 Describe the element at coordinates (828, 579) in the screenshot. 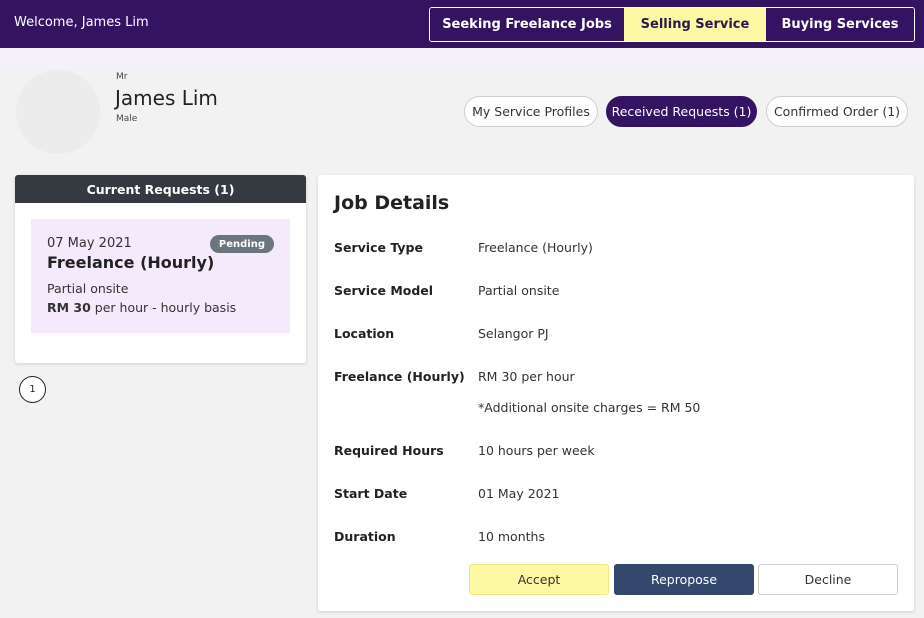

I see `decline-button: Decline` at that location.